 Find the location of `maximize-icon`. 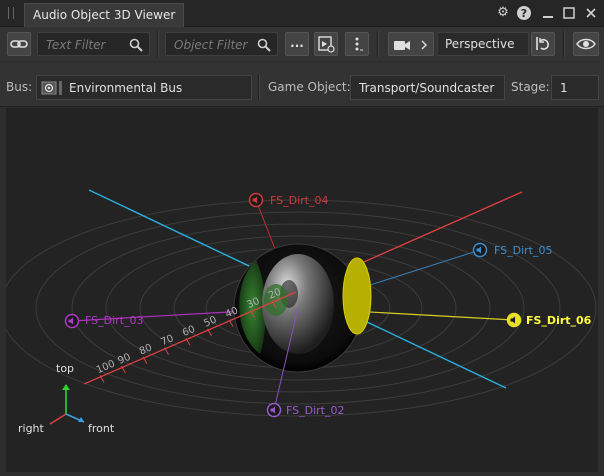

maximize-icon is located at coordinates (569, 13).